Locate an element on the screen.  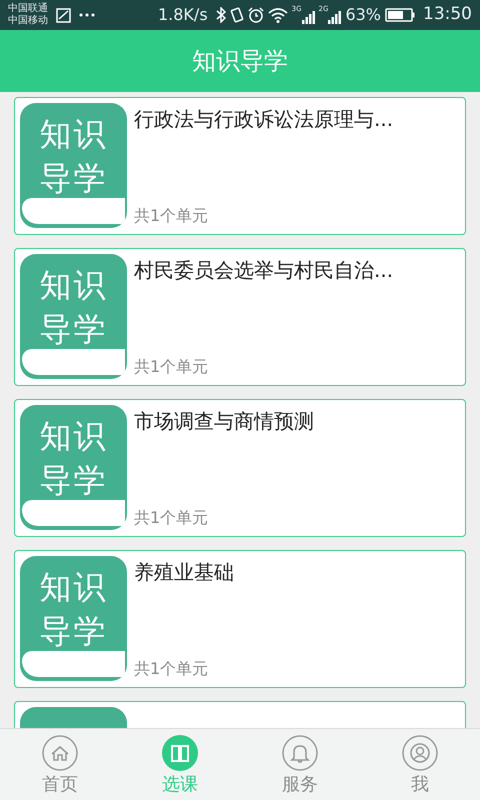
battery-icon is located at coordinates (400, 15).